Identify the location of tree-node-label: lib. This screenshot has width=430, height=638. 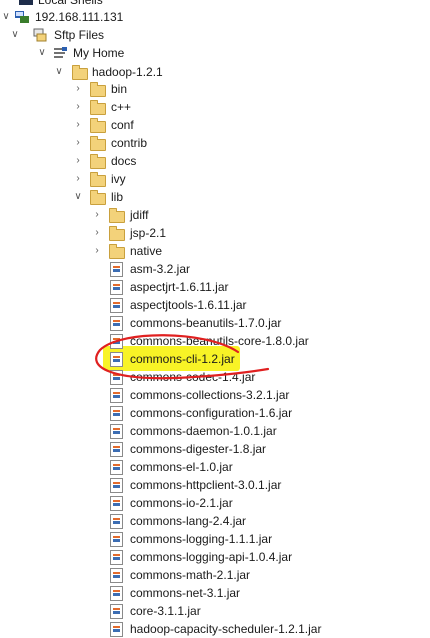
(117, 197).